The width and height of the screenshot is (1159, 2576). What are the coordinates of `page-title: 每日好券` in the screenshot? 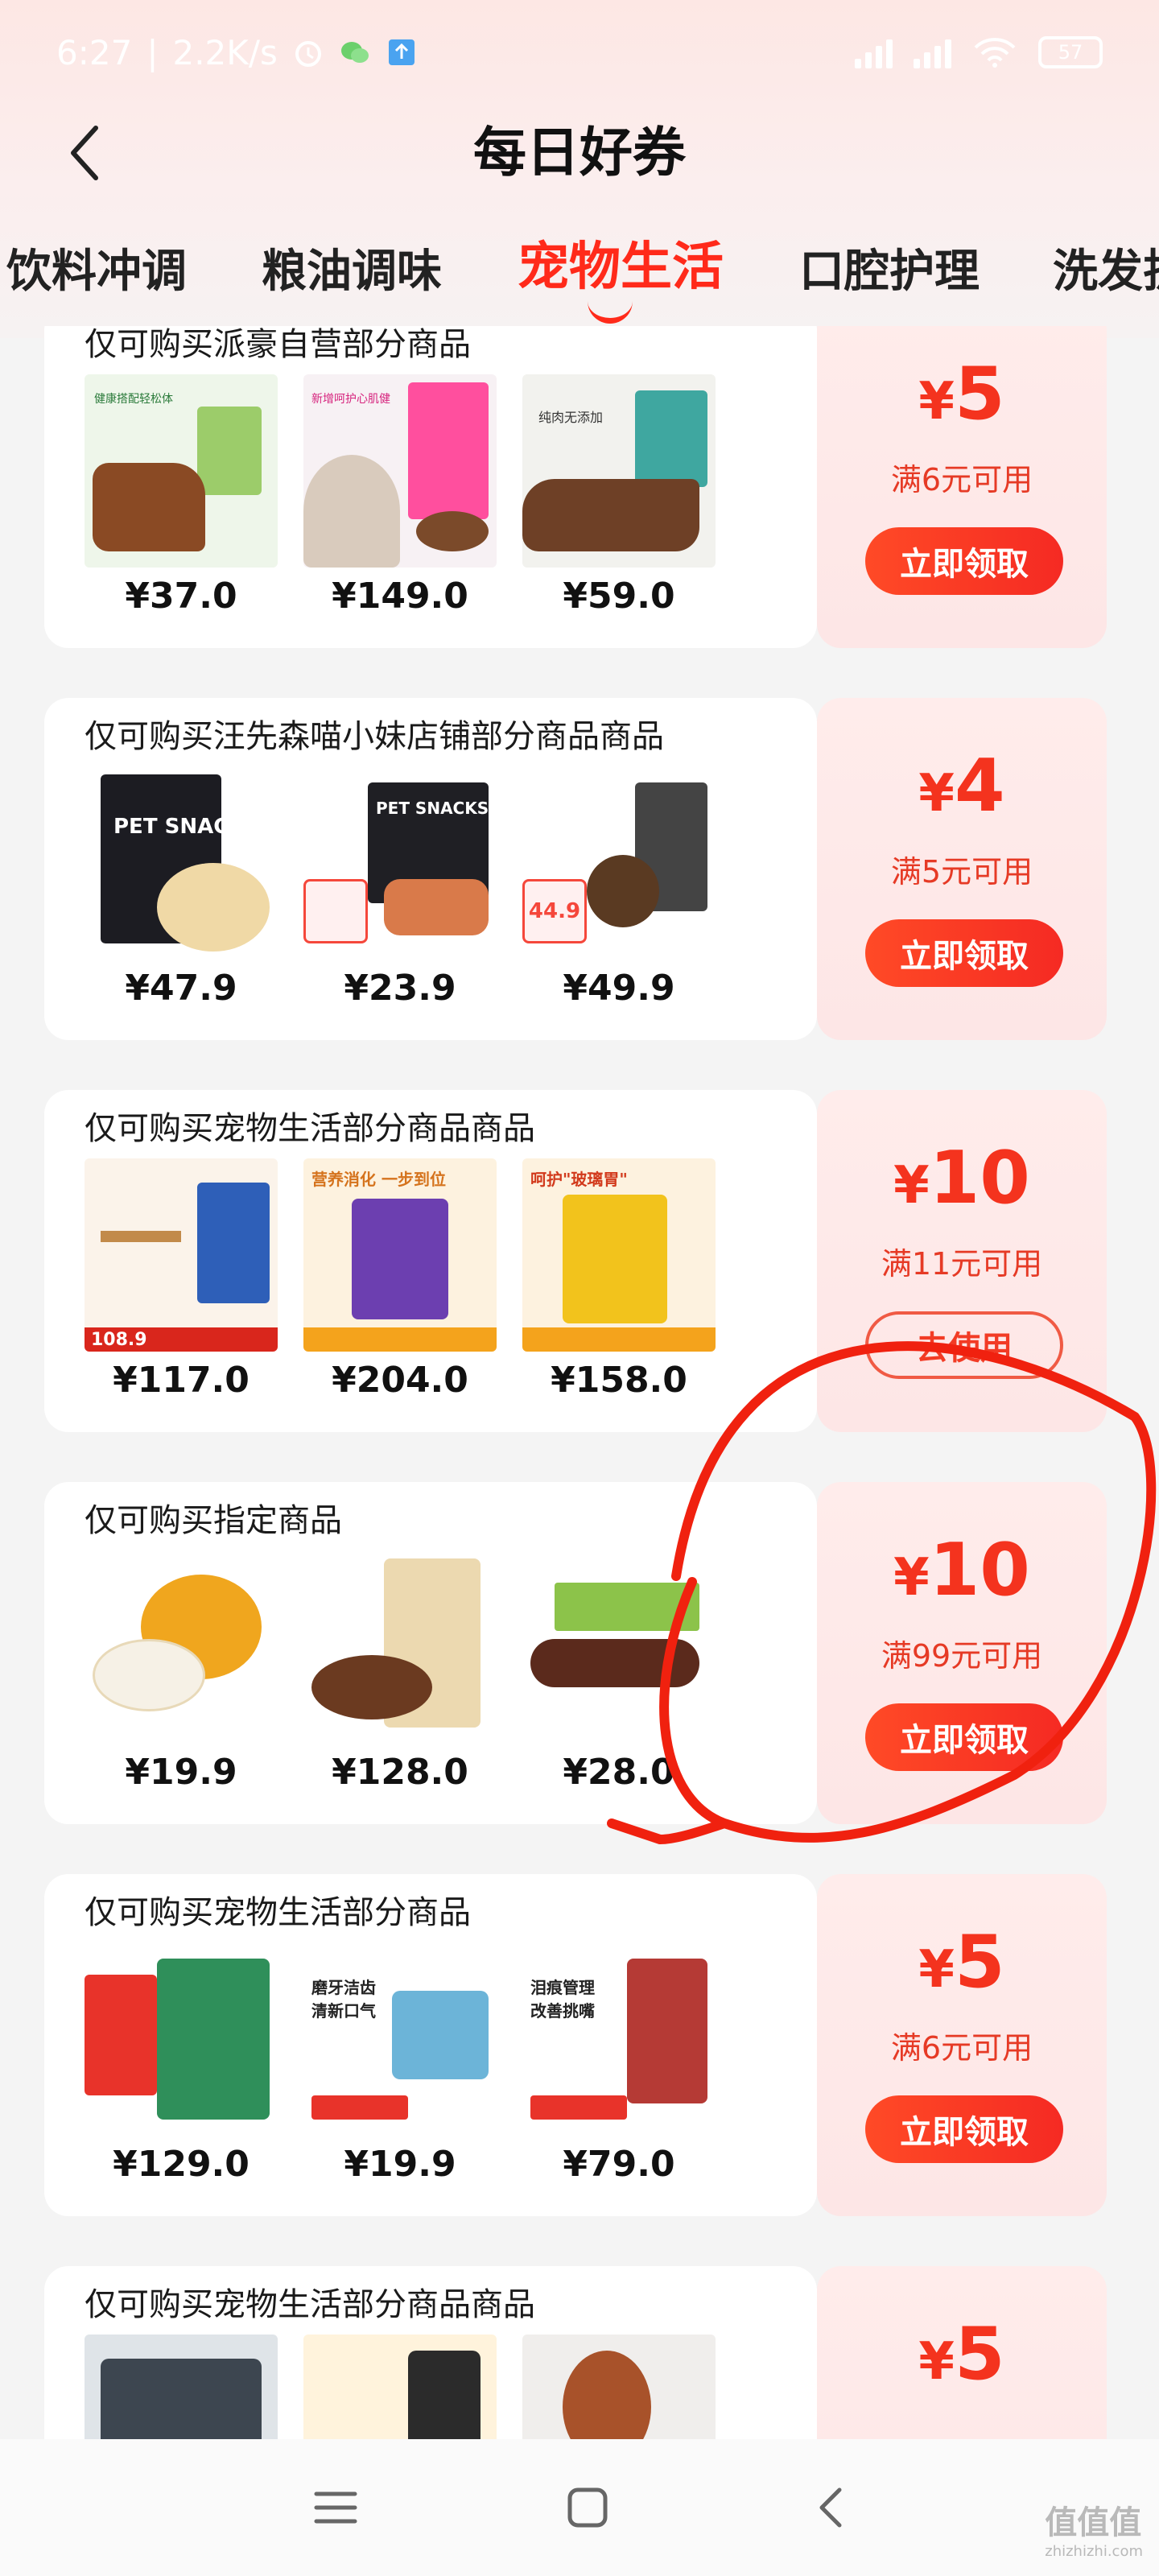 It's located at (579, 153).